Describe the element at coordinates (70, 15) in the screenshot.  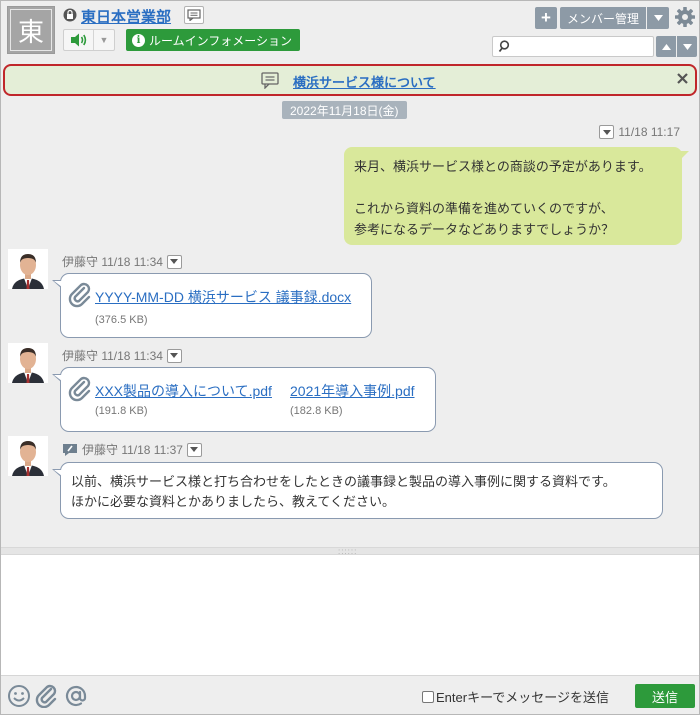
I see `lock-icon` at that location.